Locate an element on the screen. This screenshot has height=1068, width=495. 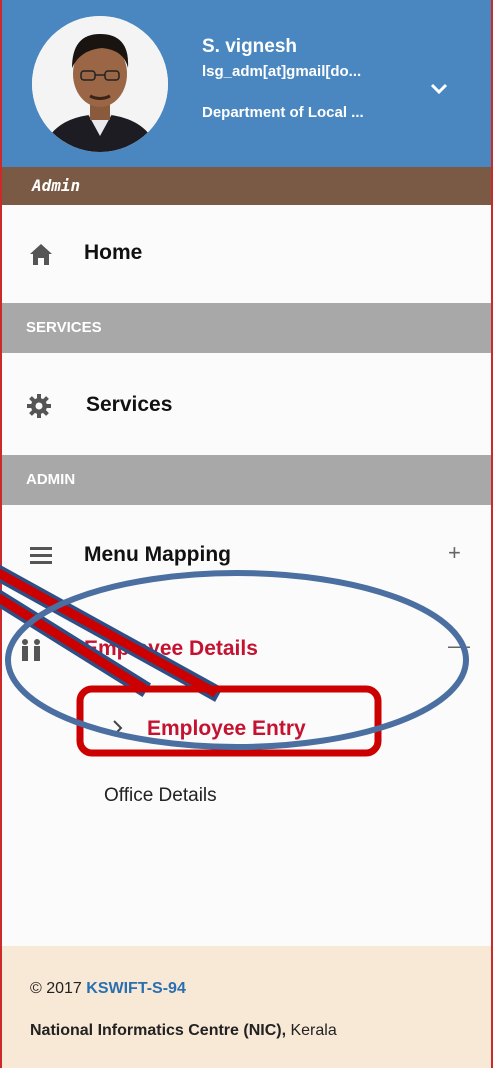
sidebar-item-employee-details: Employee Details — is located at coordinates (246, 650).